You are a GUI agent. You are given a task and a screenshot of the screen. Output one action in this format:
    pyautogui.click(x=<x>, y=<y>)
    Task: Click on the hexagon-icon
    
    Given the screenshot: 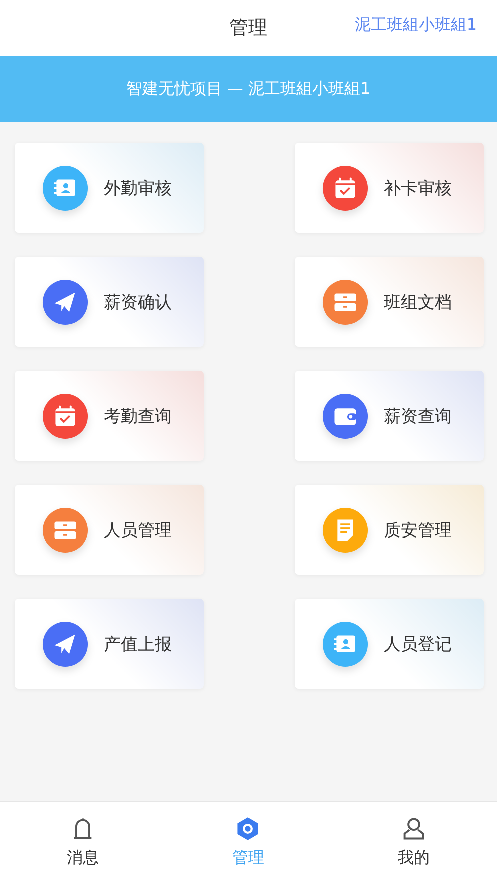 What is the action you would take?
    pyautogui.click(x=248, y=829)
    